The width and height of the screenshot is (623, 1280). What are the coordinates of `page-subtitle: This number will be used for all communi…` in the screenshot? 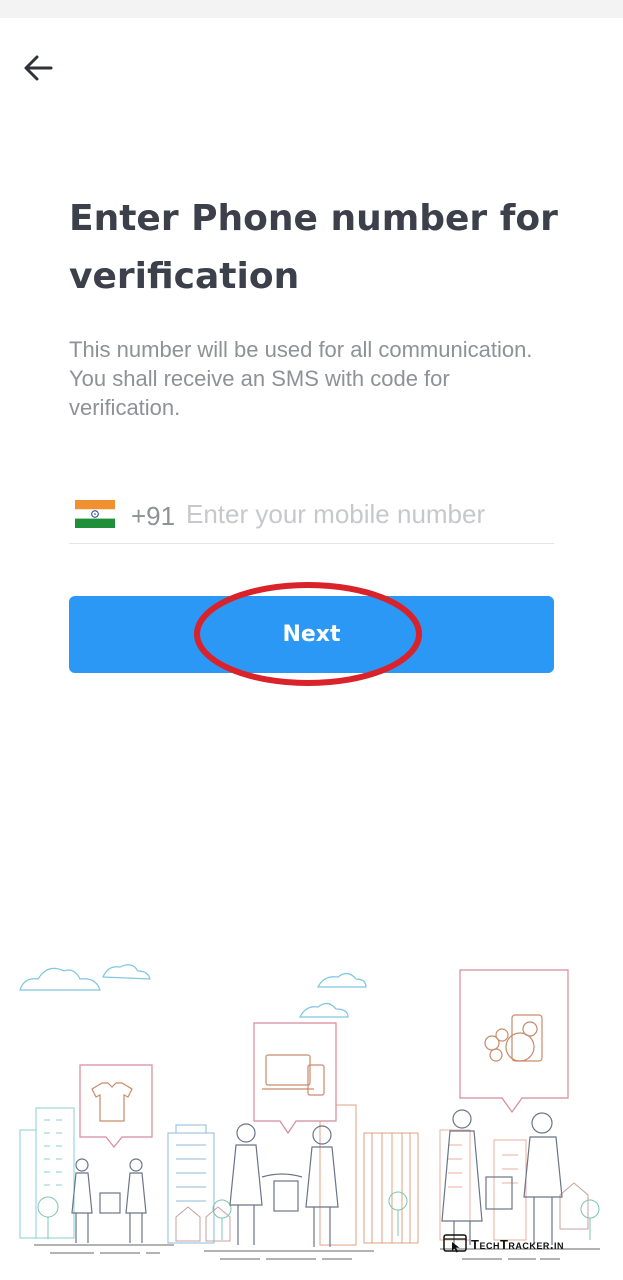 It's located at (301, 378).